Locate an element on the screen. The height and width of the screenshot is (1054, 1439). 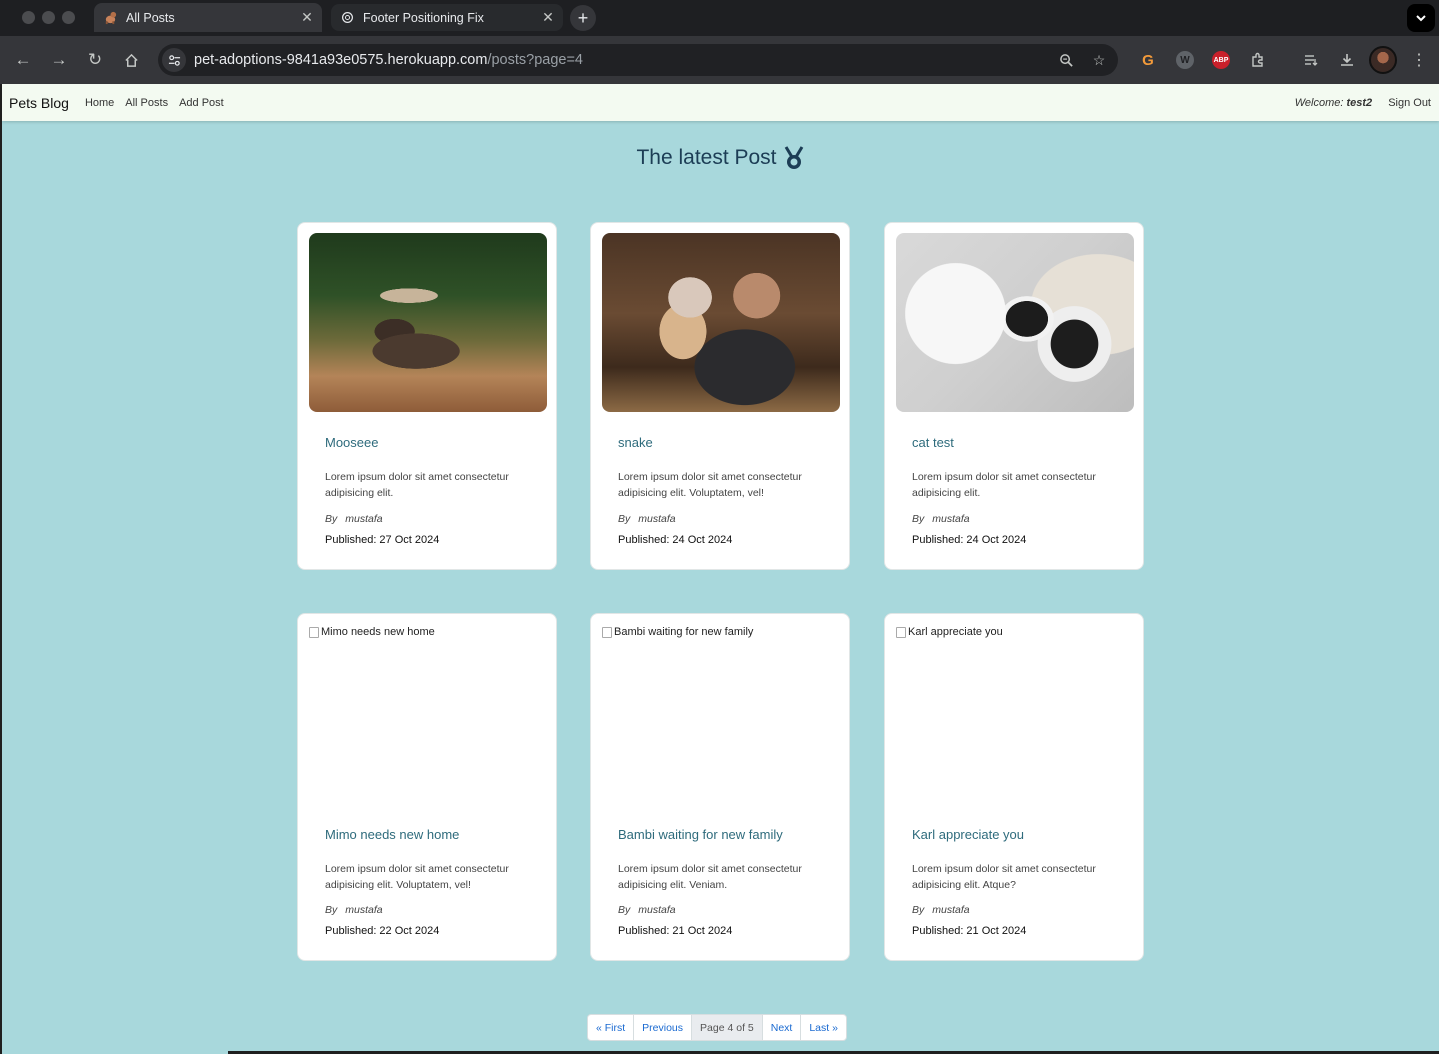
adblock-plus-badge: ABP is located at coordinates (1221, 60).